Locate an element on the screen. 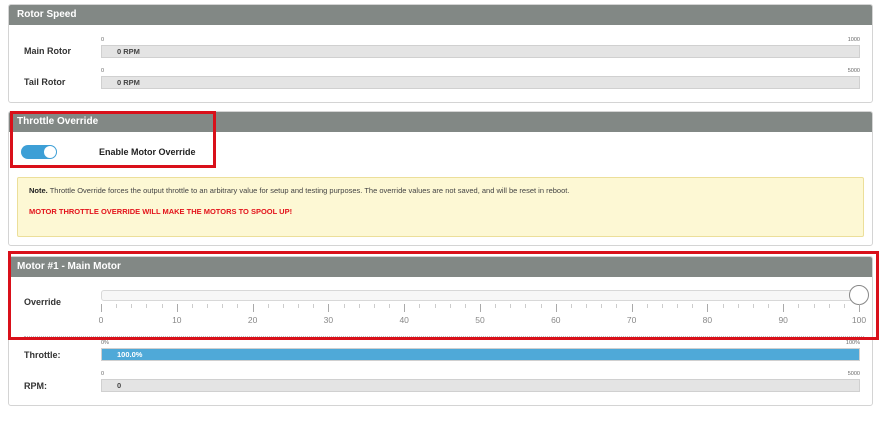  main-rotor-scale: 0 1000 is located at coordinates (480, 41).